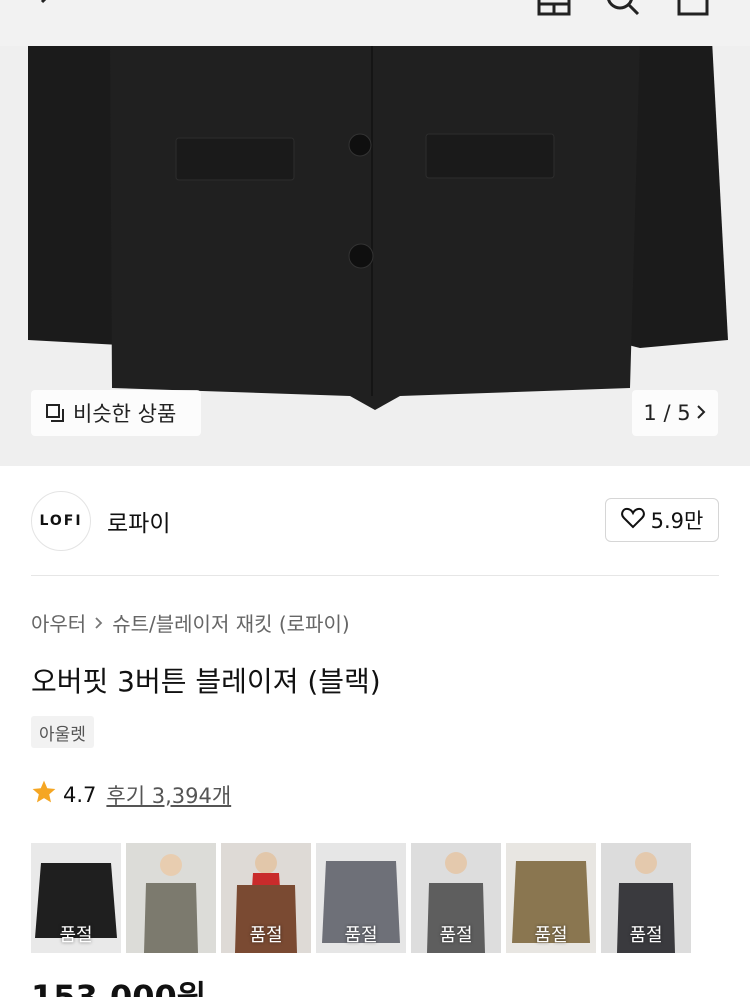  Describe the element at coordinates (44, 794) in the screenshot. I see `star-icon` at that location.